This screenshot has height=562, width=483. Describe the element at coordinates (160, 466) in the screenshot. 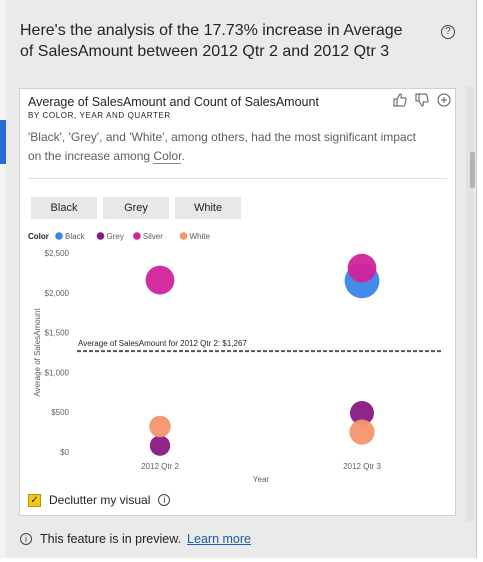

I see `x-tick-label: 2012 Qtr 2` at that location.